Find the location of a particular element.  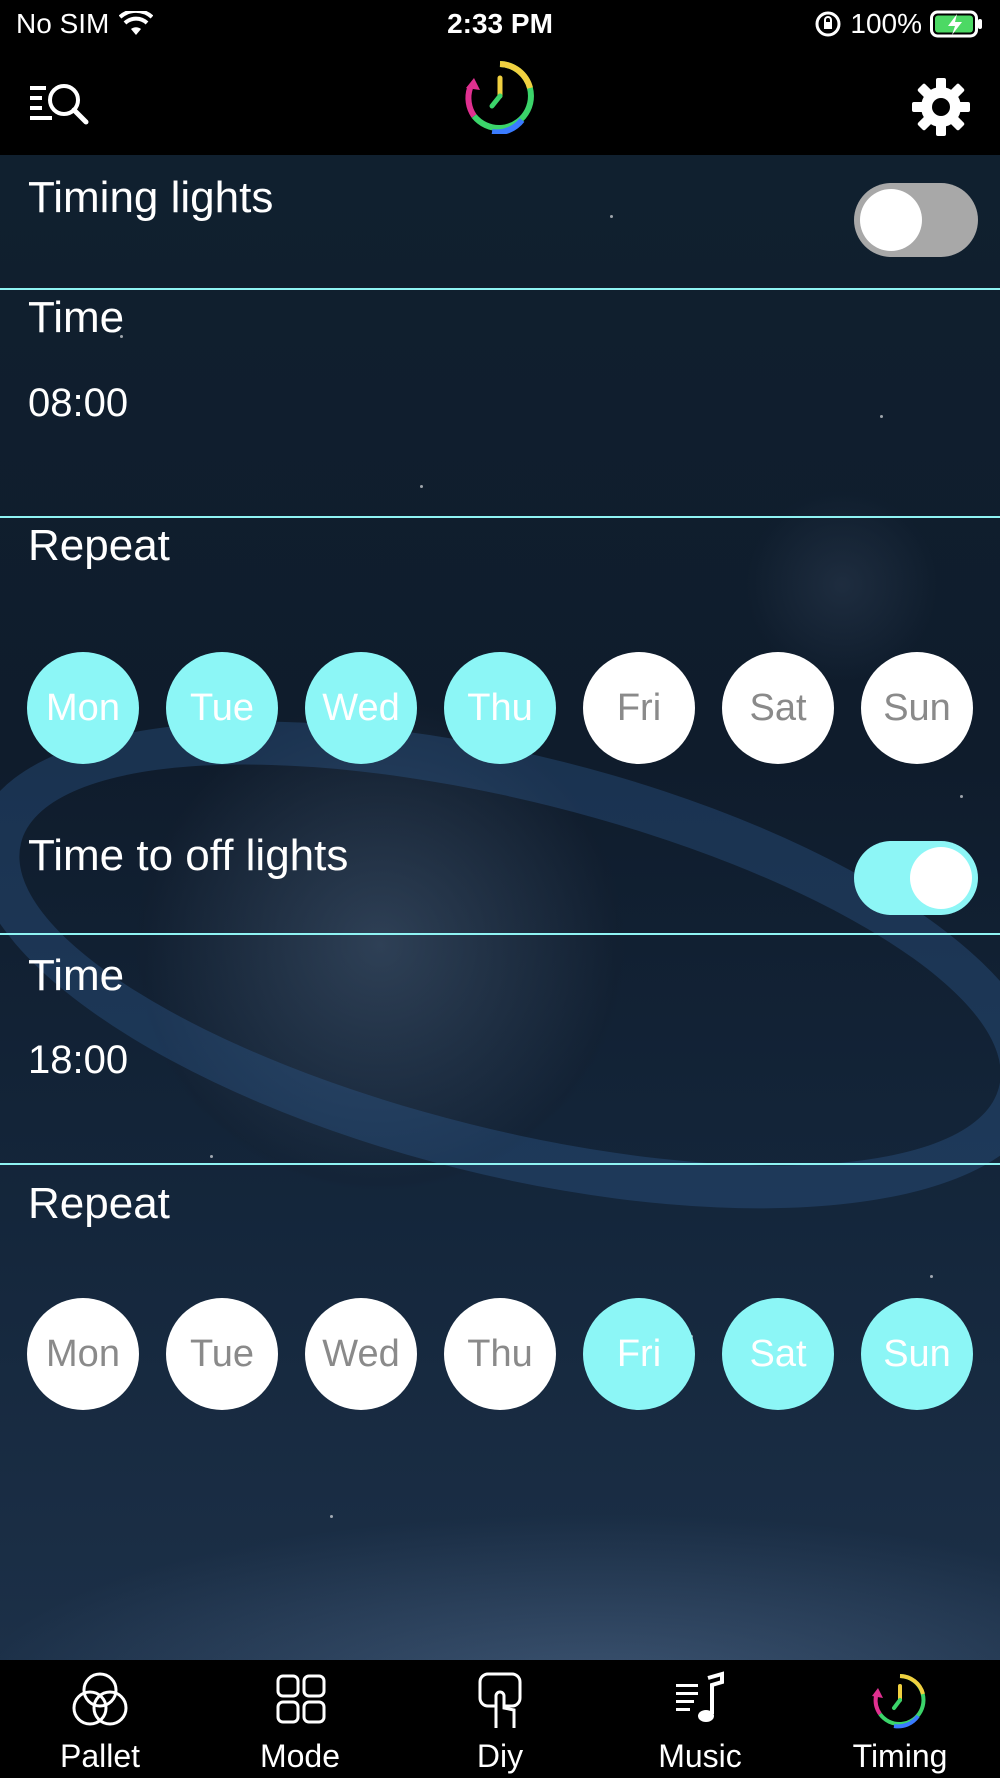

off-time-label: Time is located at coordinates (76, 975).